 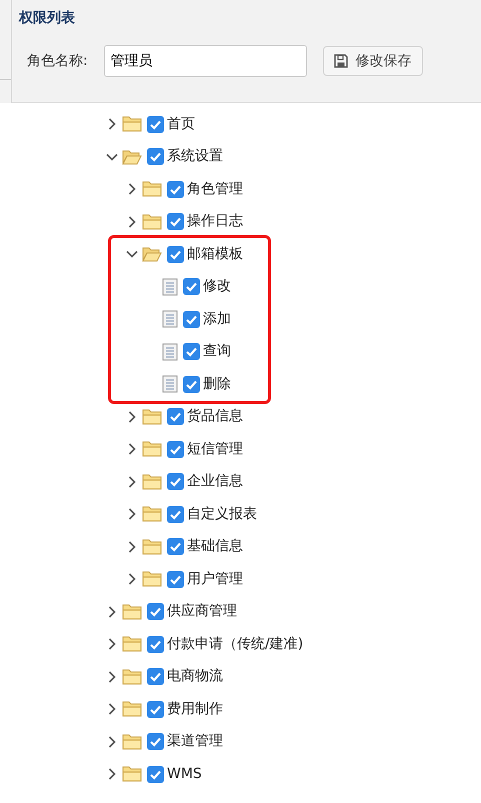 I want to click on tree-item-label: 短信管理, so click(x=215, y=449).